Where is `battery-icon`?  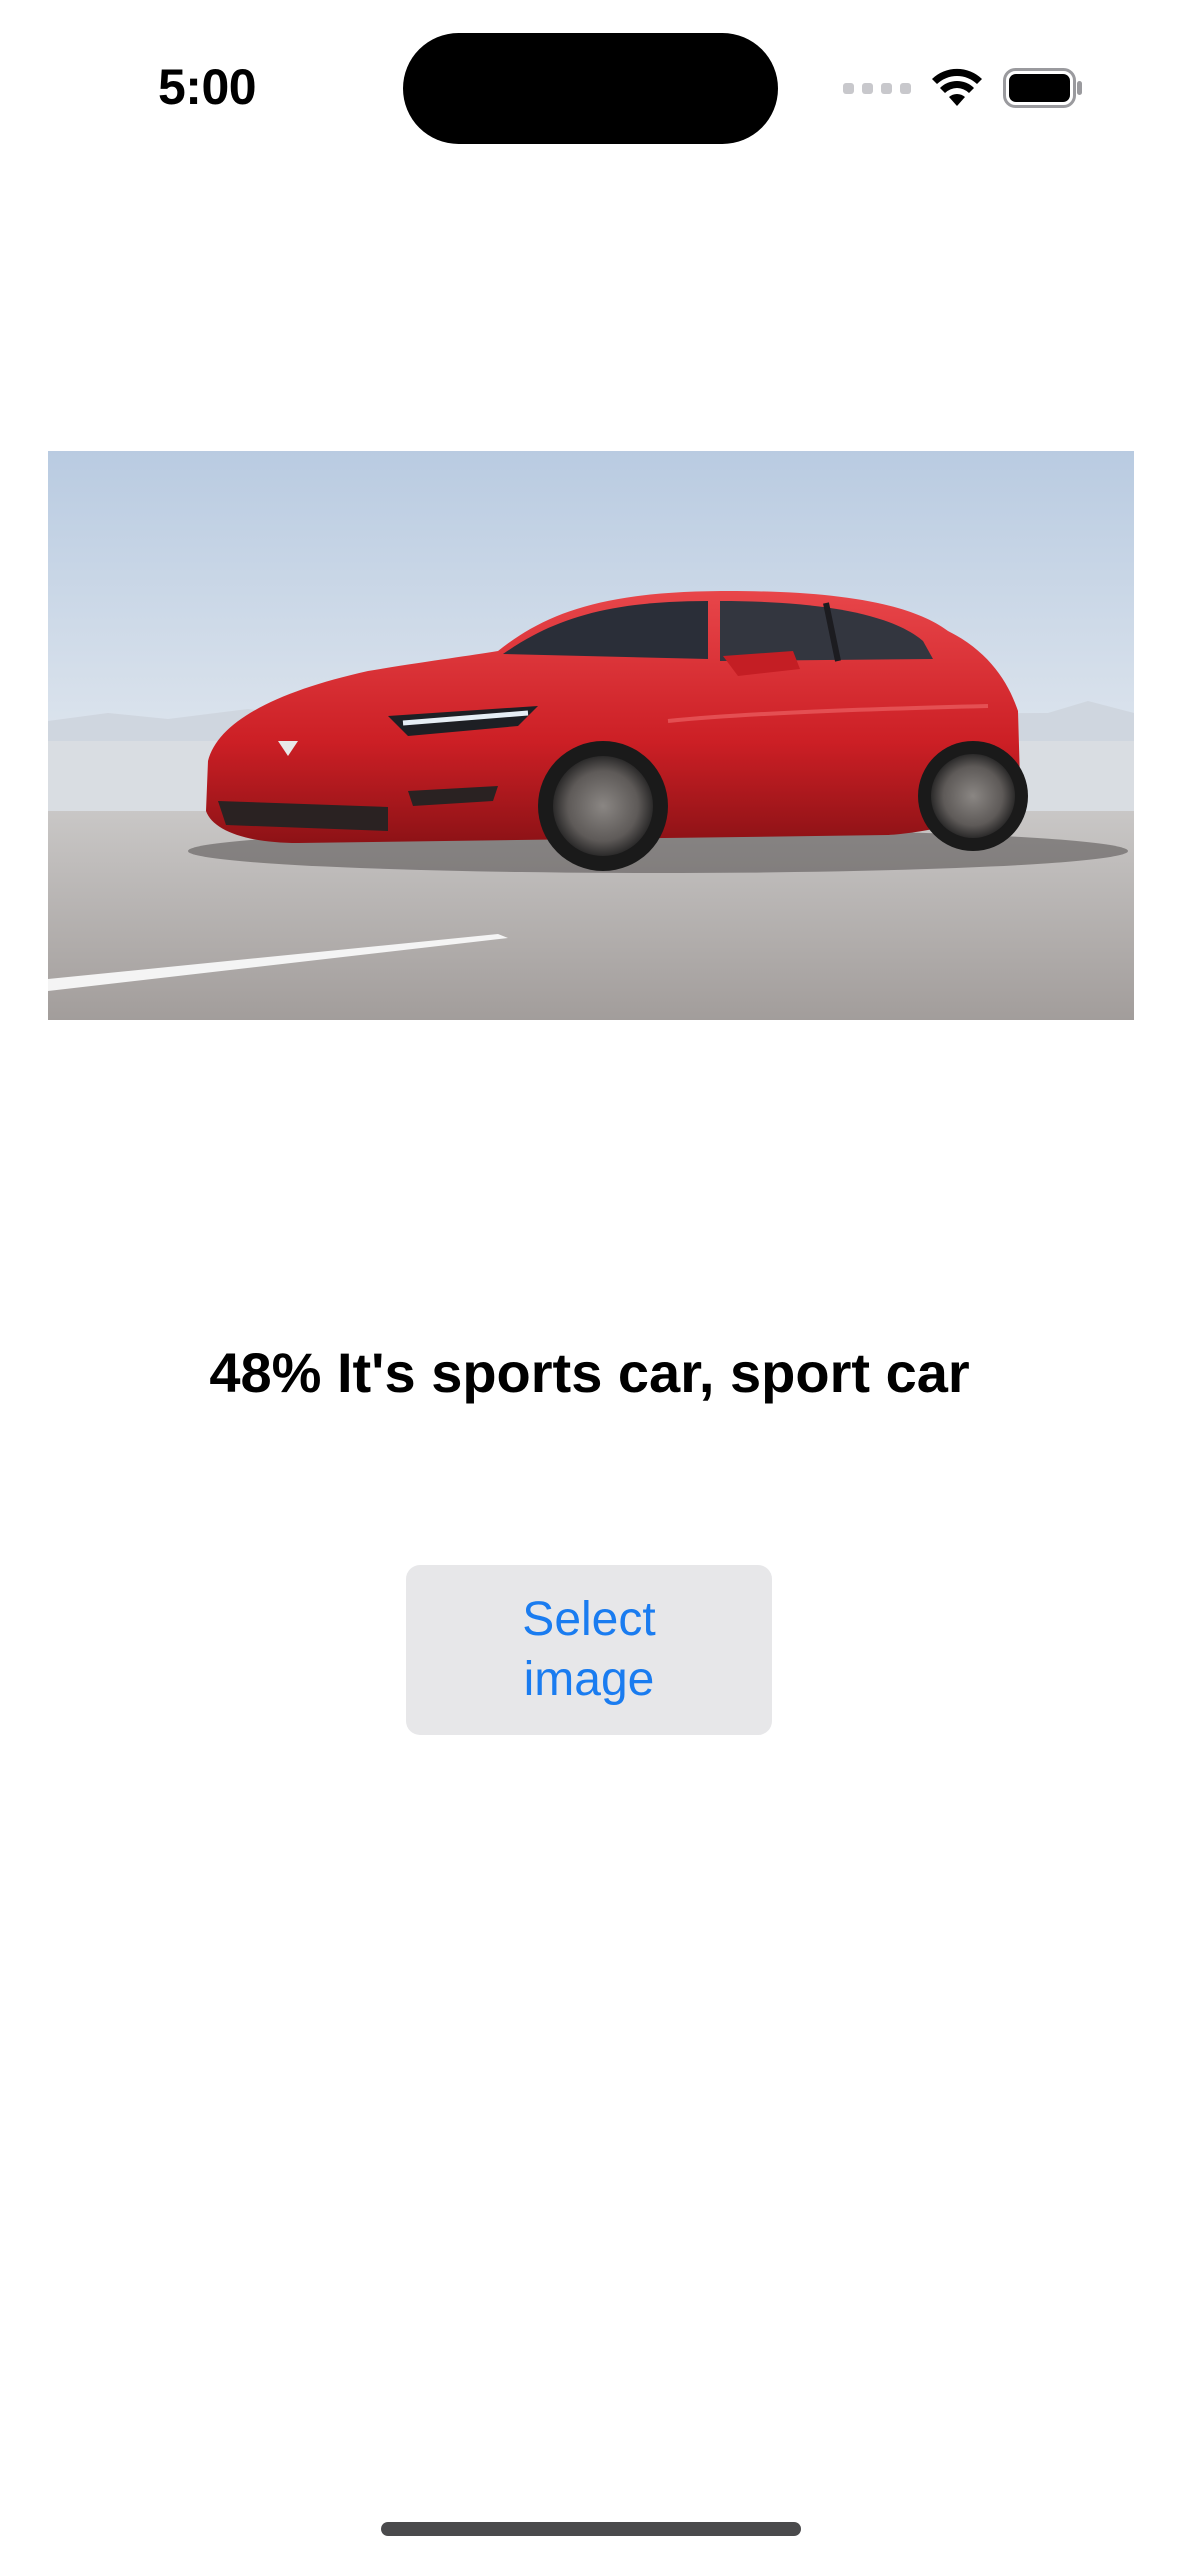 battery-icon is located at coordinates (1042, 88).